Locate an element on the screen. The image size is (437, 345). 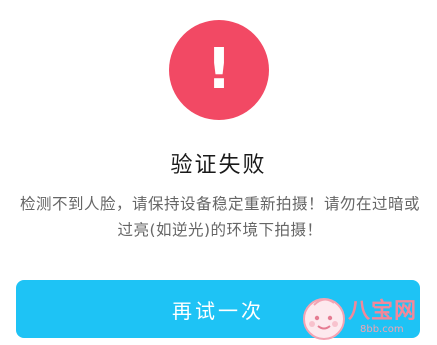
dialog-message: 检测不到人脸，请保持设备稳定重新拍摄！请勿在过暗或过亮(如逆光)的环境下拍摄！ is located at coordinates (219, 217).